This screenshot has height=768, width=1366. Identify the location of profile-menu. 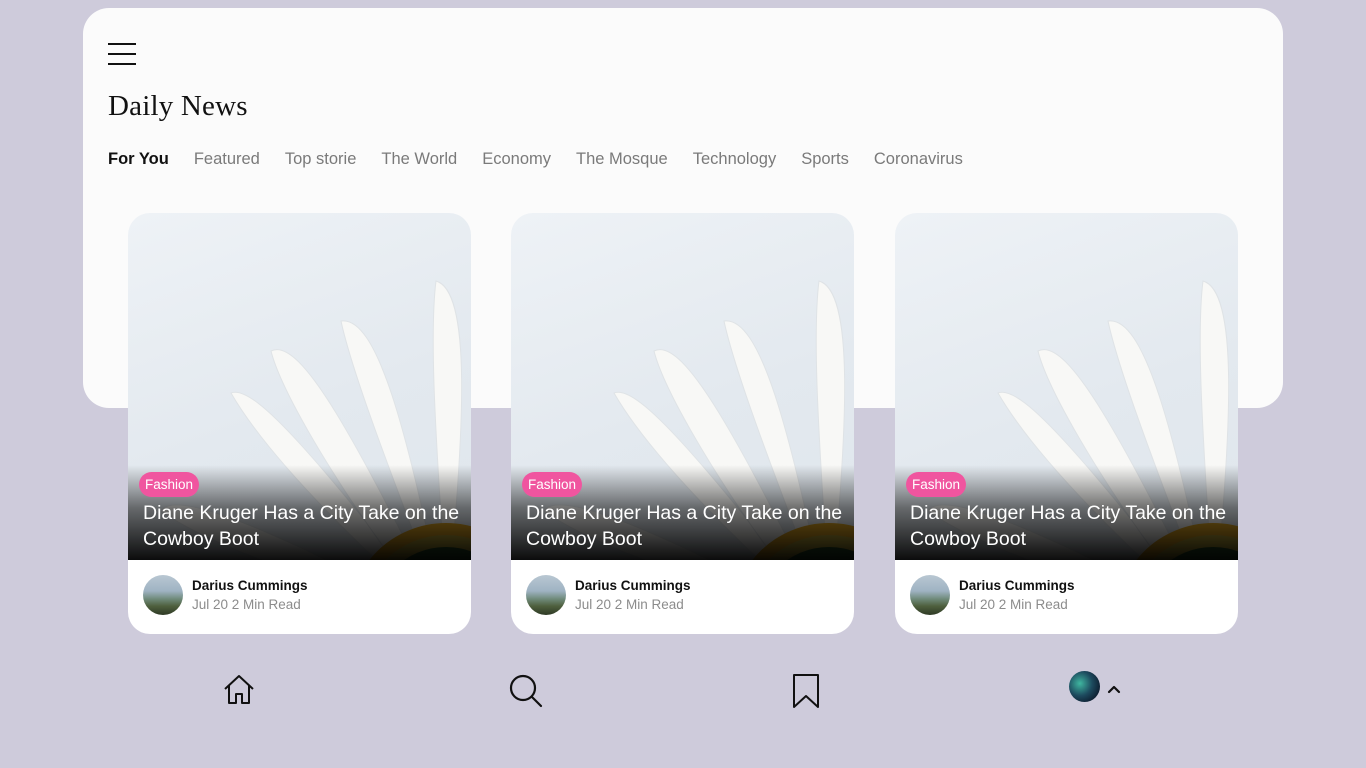
(1097, 689).